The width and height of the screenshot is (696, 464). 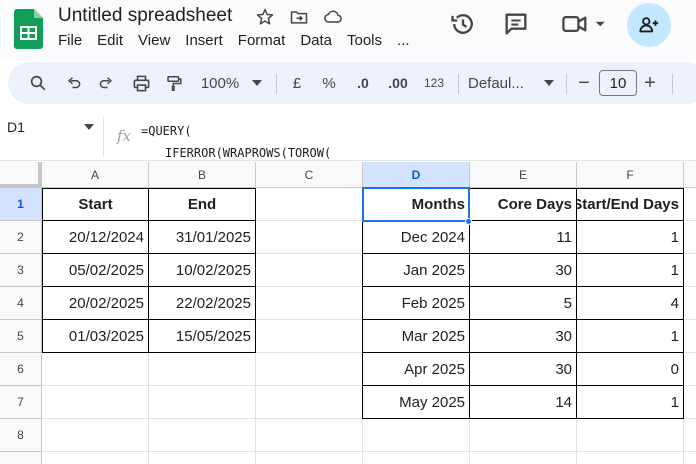 I want to click on empty-cell-a8, so click(x=95, y=435).